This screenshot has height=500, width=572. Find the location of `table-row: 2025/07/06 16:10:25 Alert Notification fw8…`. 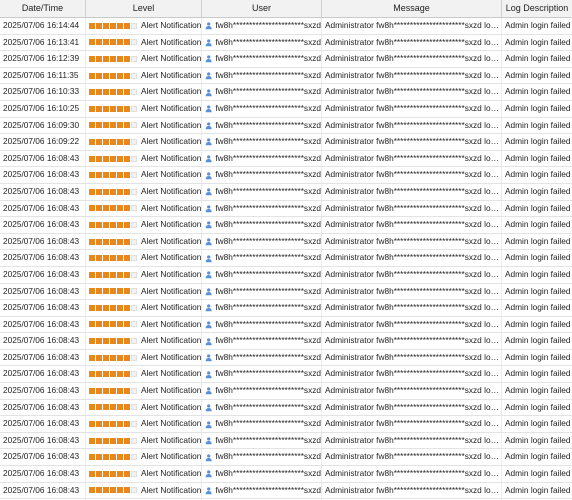

table-row: 2025/07/06 16:10:25 Alert Notification fw8… is located at coordinates (286, 109).